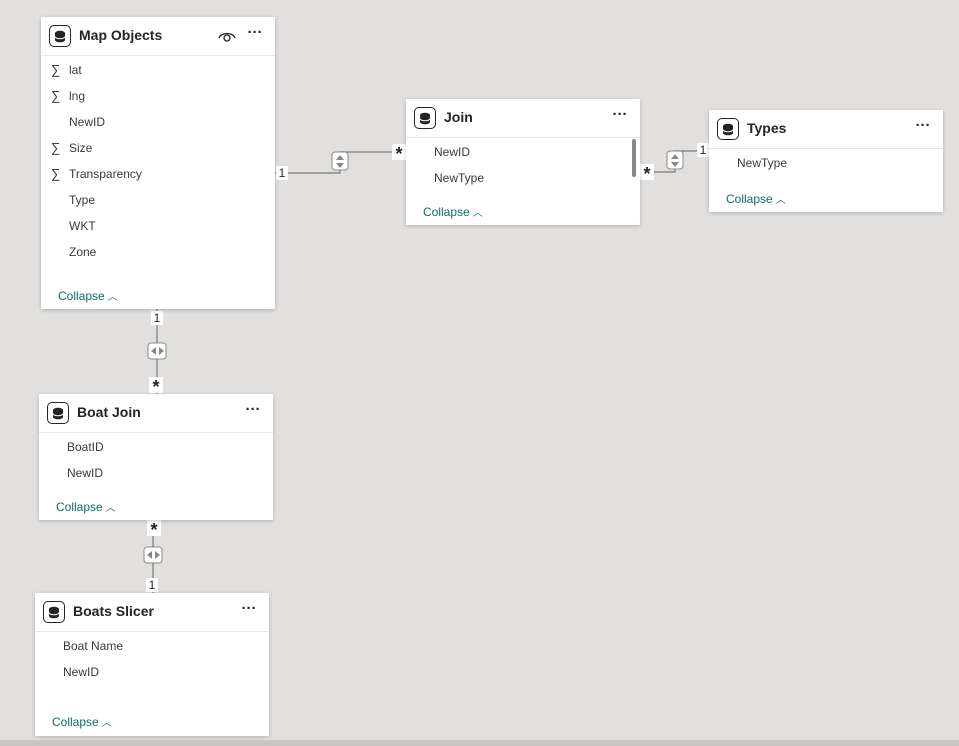  What do you see at coordinates (158, 70) in the screenshot?
I see `field-item: ∑ lat` at bounding box center [158, 70].